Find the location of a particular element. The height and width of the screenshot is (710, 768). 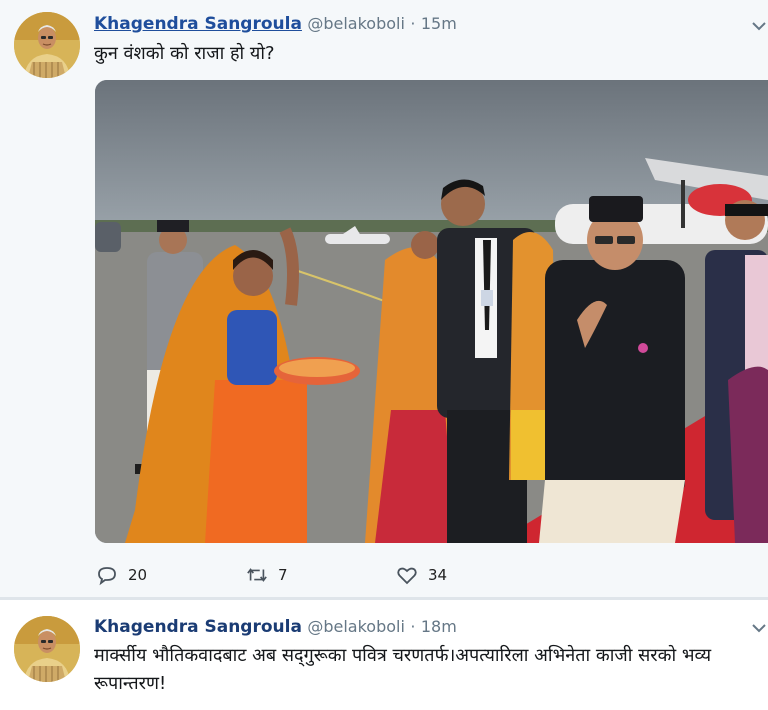

retweet-button: 7 is located at coordinates (301, 575).